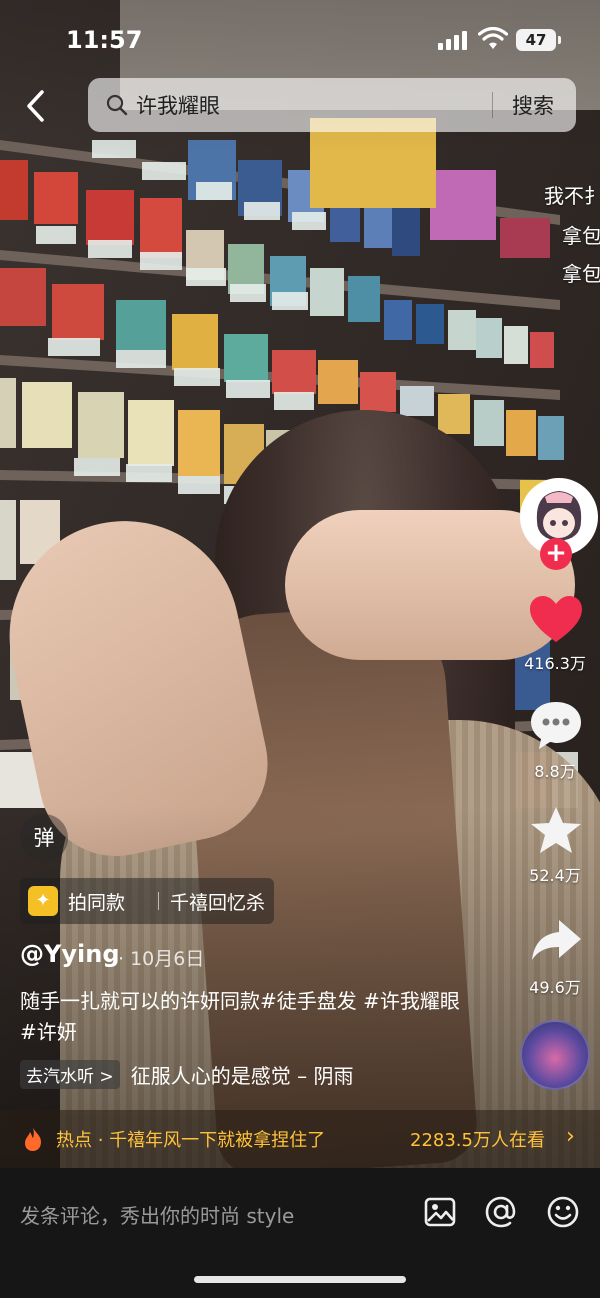  What do you see at coordinates (556, 554) in the screenshot?
I see `follow-button: +` at bounding box center [556, 554].